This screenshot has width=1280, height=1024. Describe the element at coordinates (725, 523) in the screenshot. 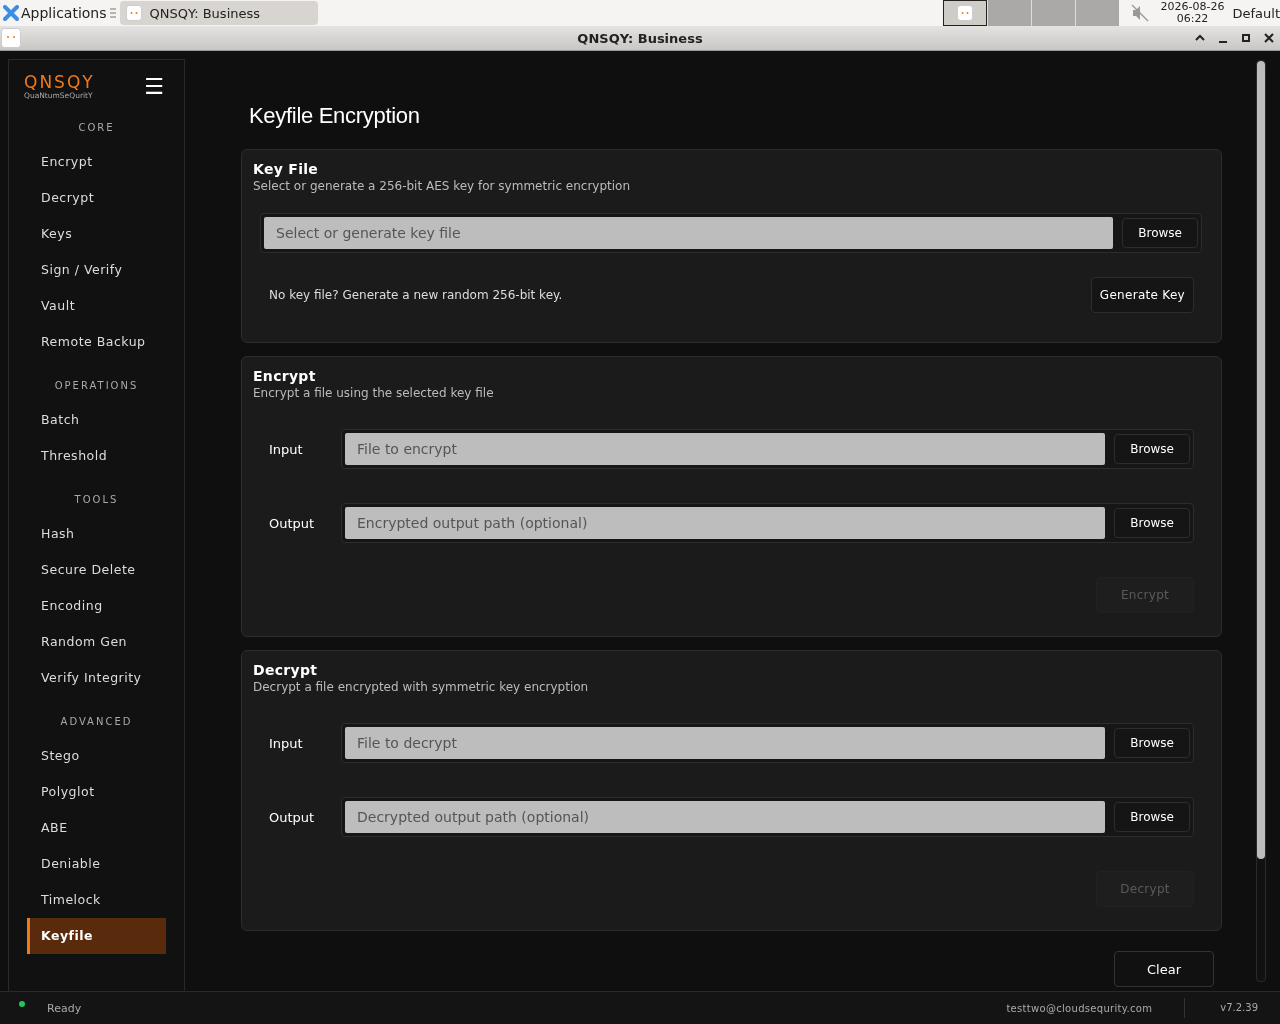

I see `input-field: Encrypted output path (optional)` at that location.